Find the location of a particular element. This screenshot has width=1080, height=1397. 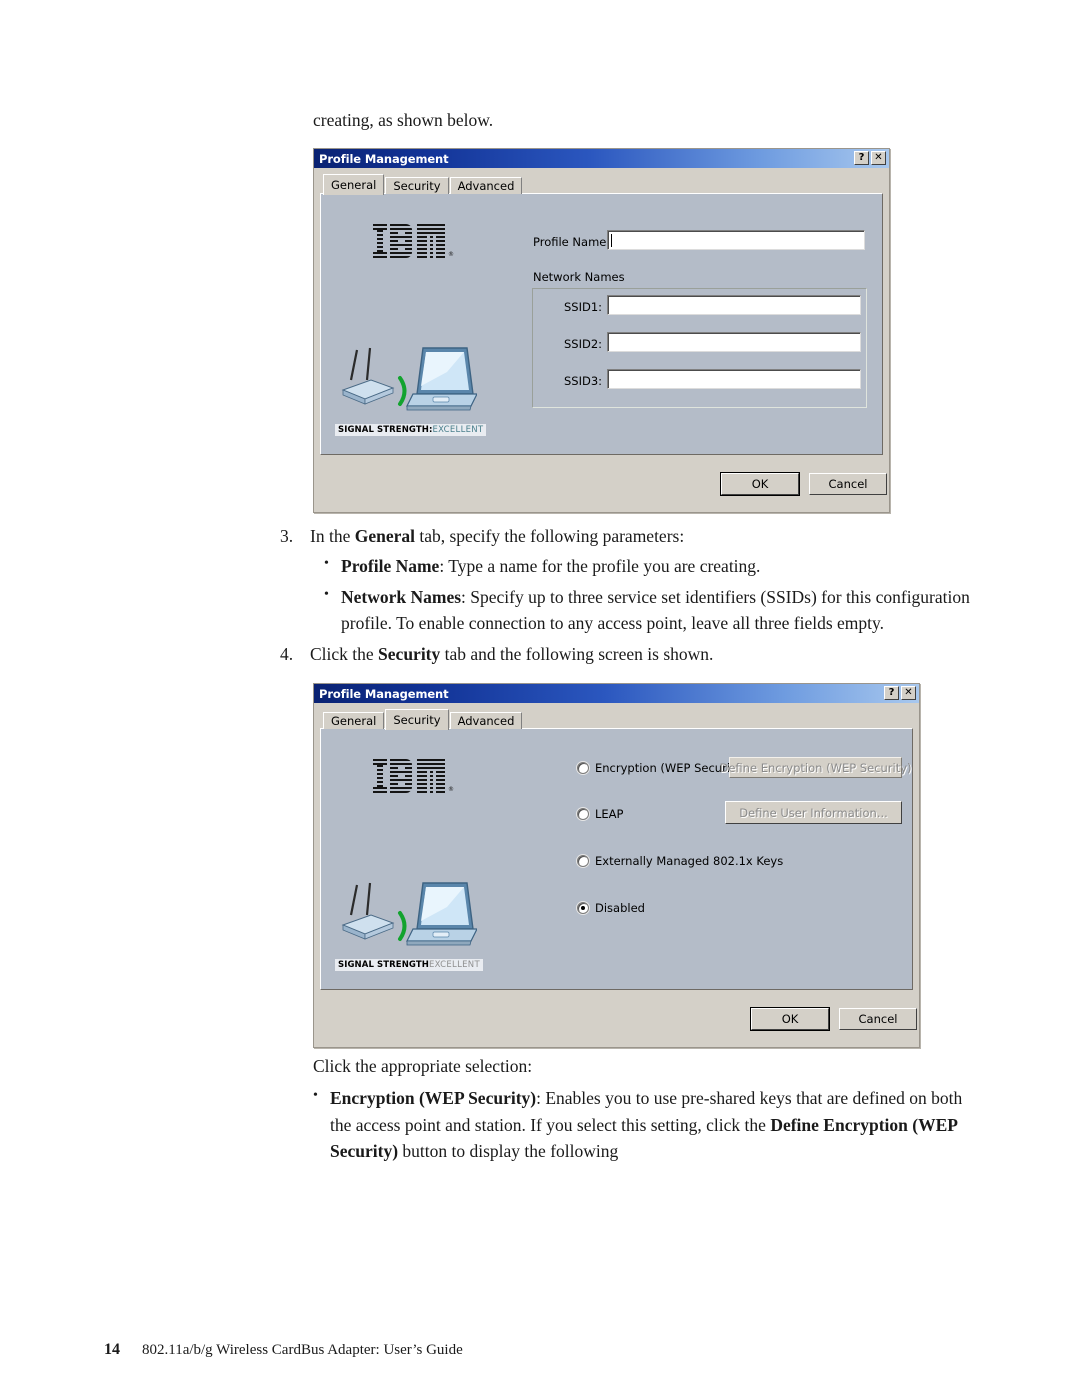

radio-encryption-wep-icon is located at coordinates (583, 768).